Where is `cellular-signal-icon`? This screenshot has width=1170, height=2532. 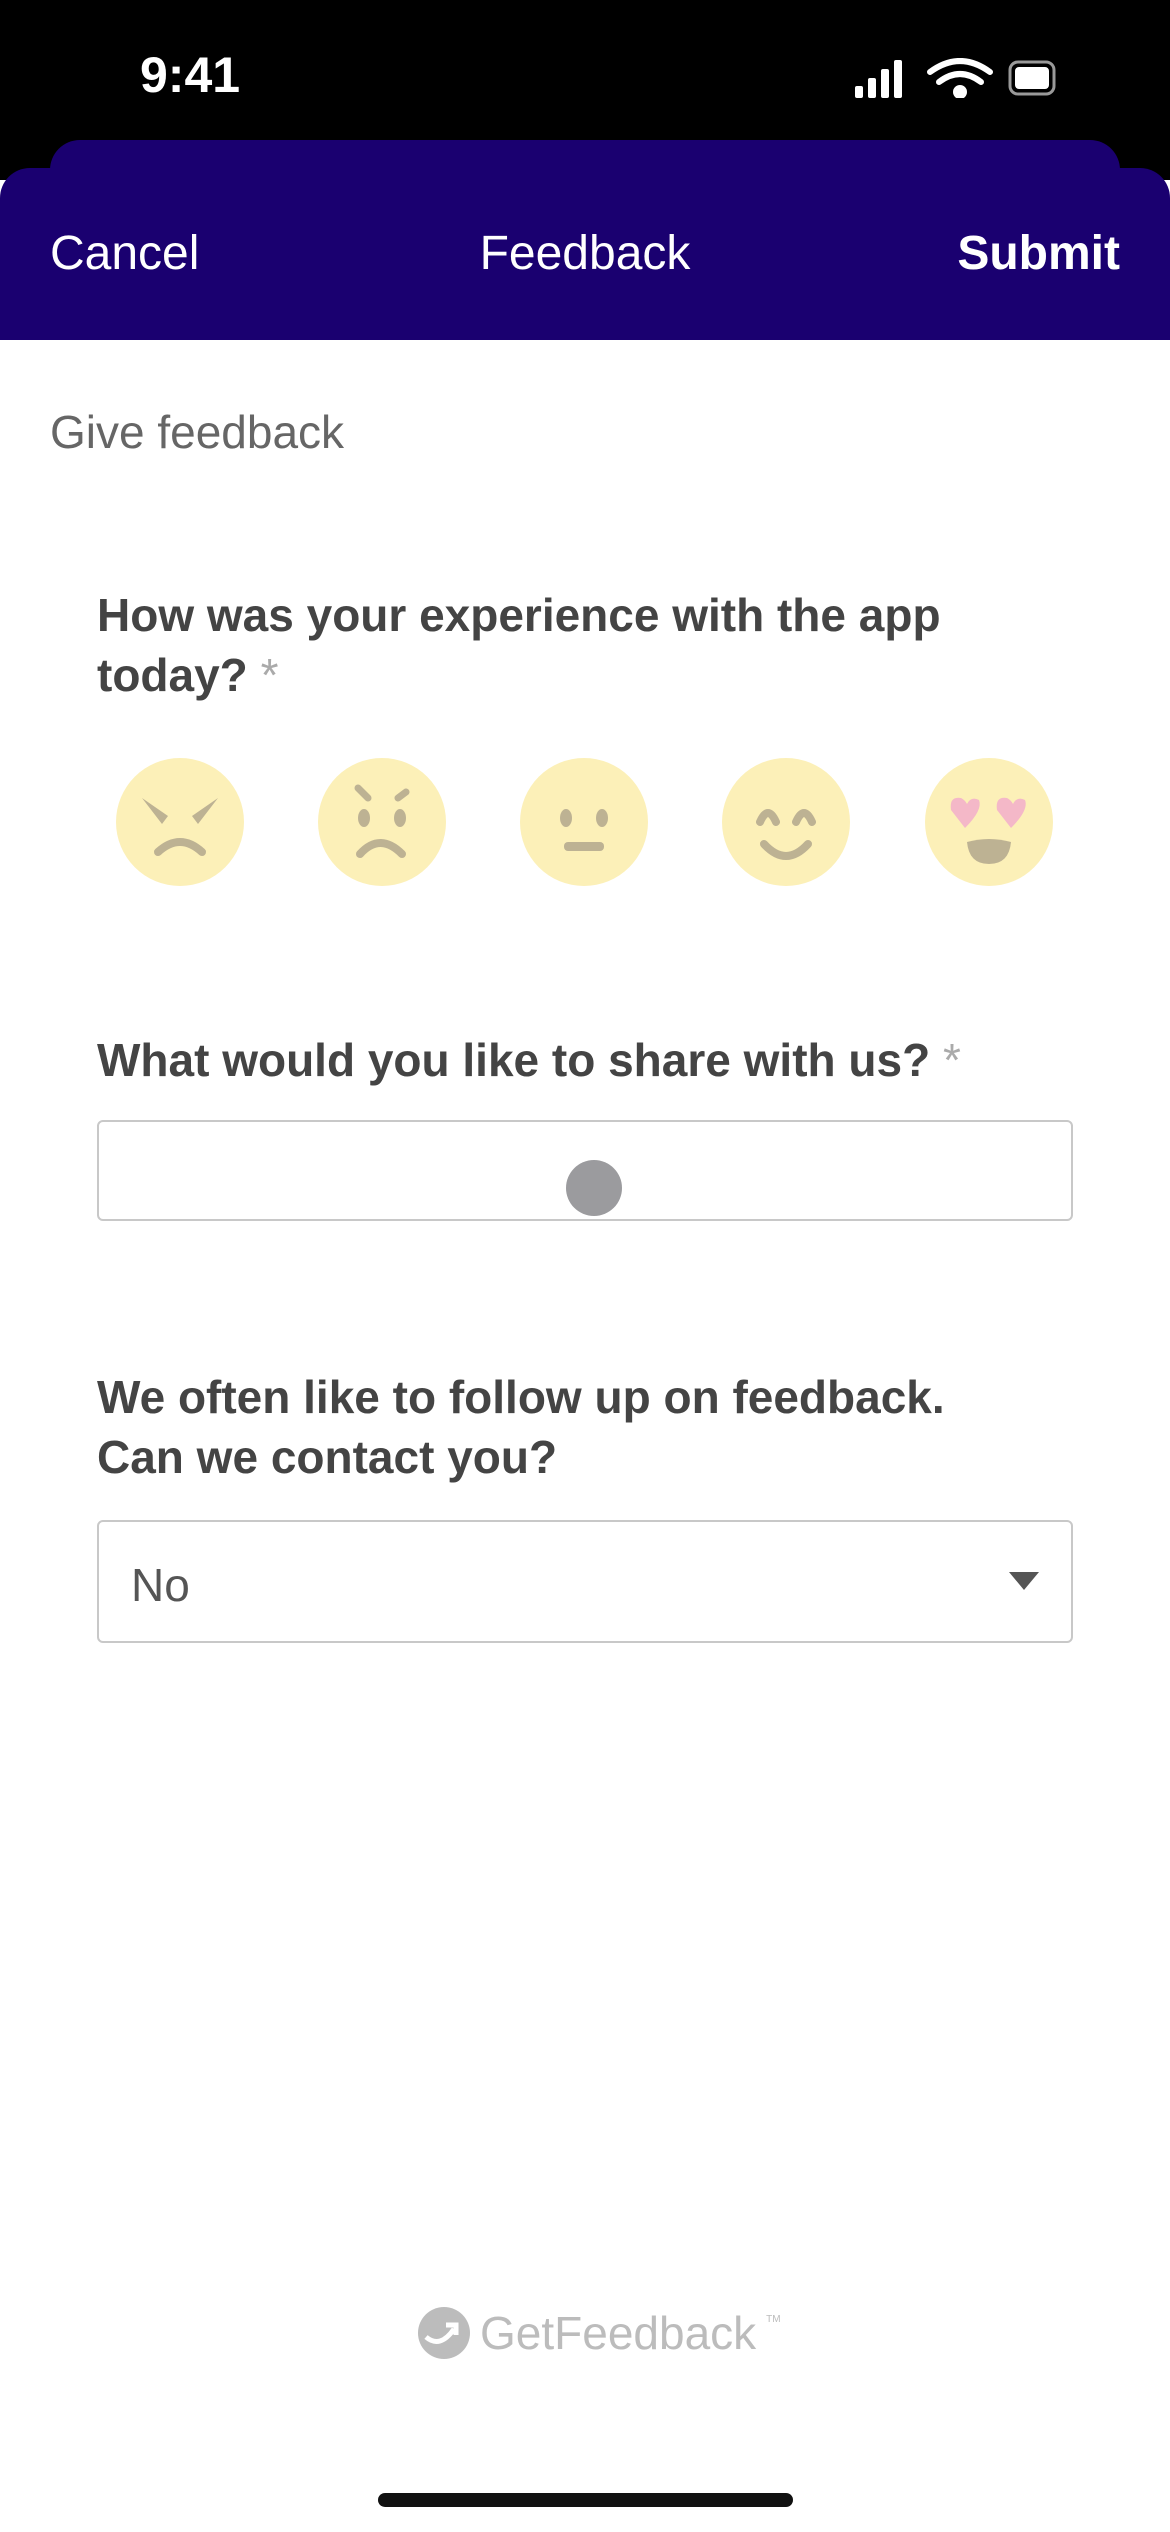 cellular-signal-icon is located at coordinates (878, 79).